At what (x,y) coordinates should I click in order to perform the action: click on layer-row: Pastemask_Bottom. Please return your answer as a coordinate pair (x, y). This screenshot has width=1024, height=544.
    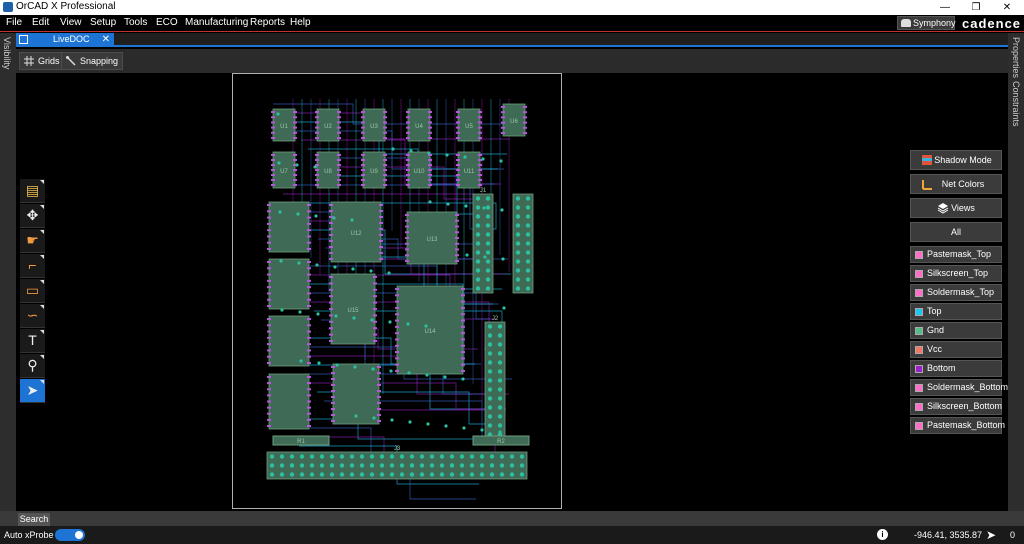
    Looking at the image, I should click on (957, 425).